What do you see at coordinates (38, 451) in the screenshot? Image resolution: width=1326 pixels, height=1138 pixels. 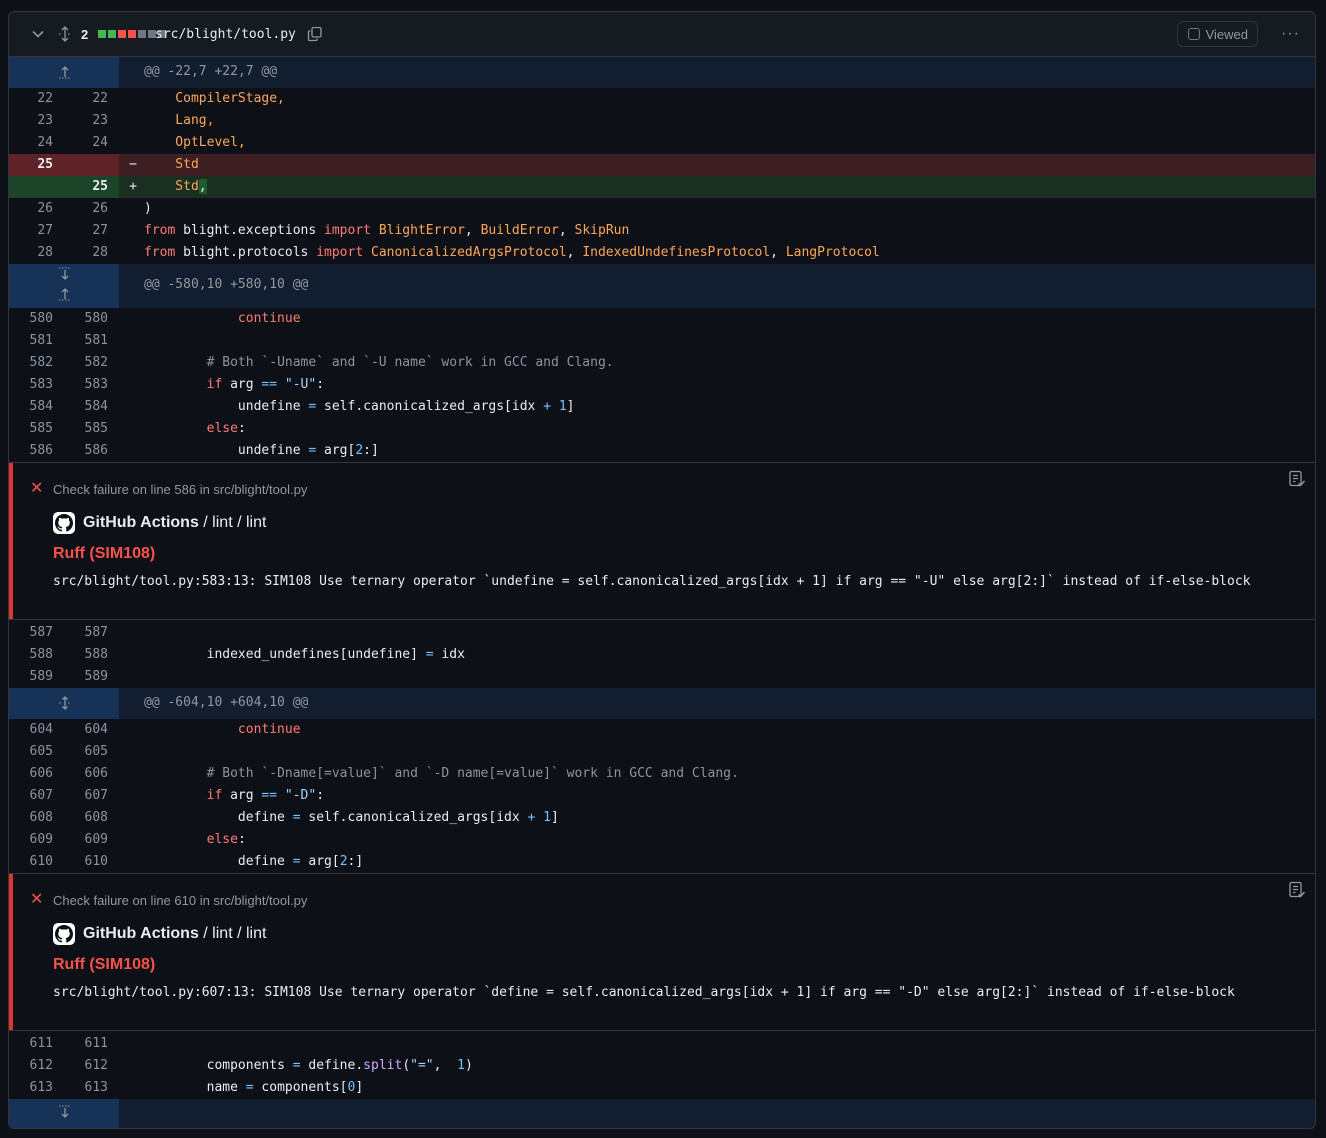 I see `line-number-old: 586` at bounding box center [38, 451].